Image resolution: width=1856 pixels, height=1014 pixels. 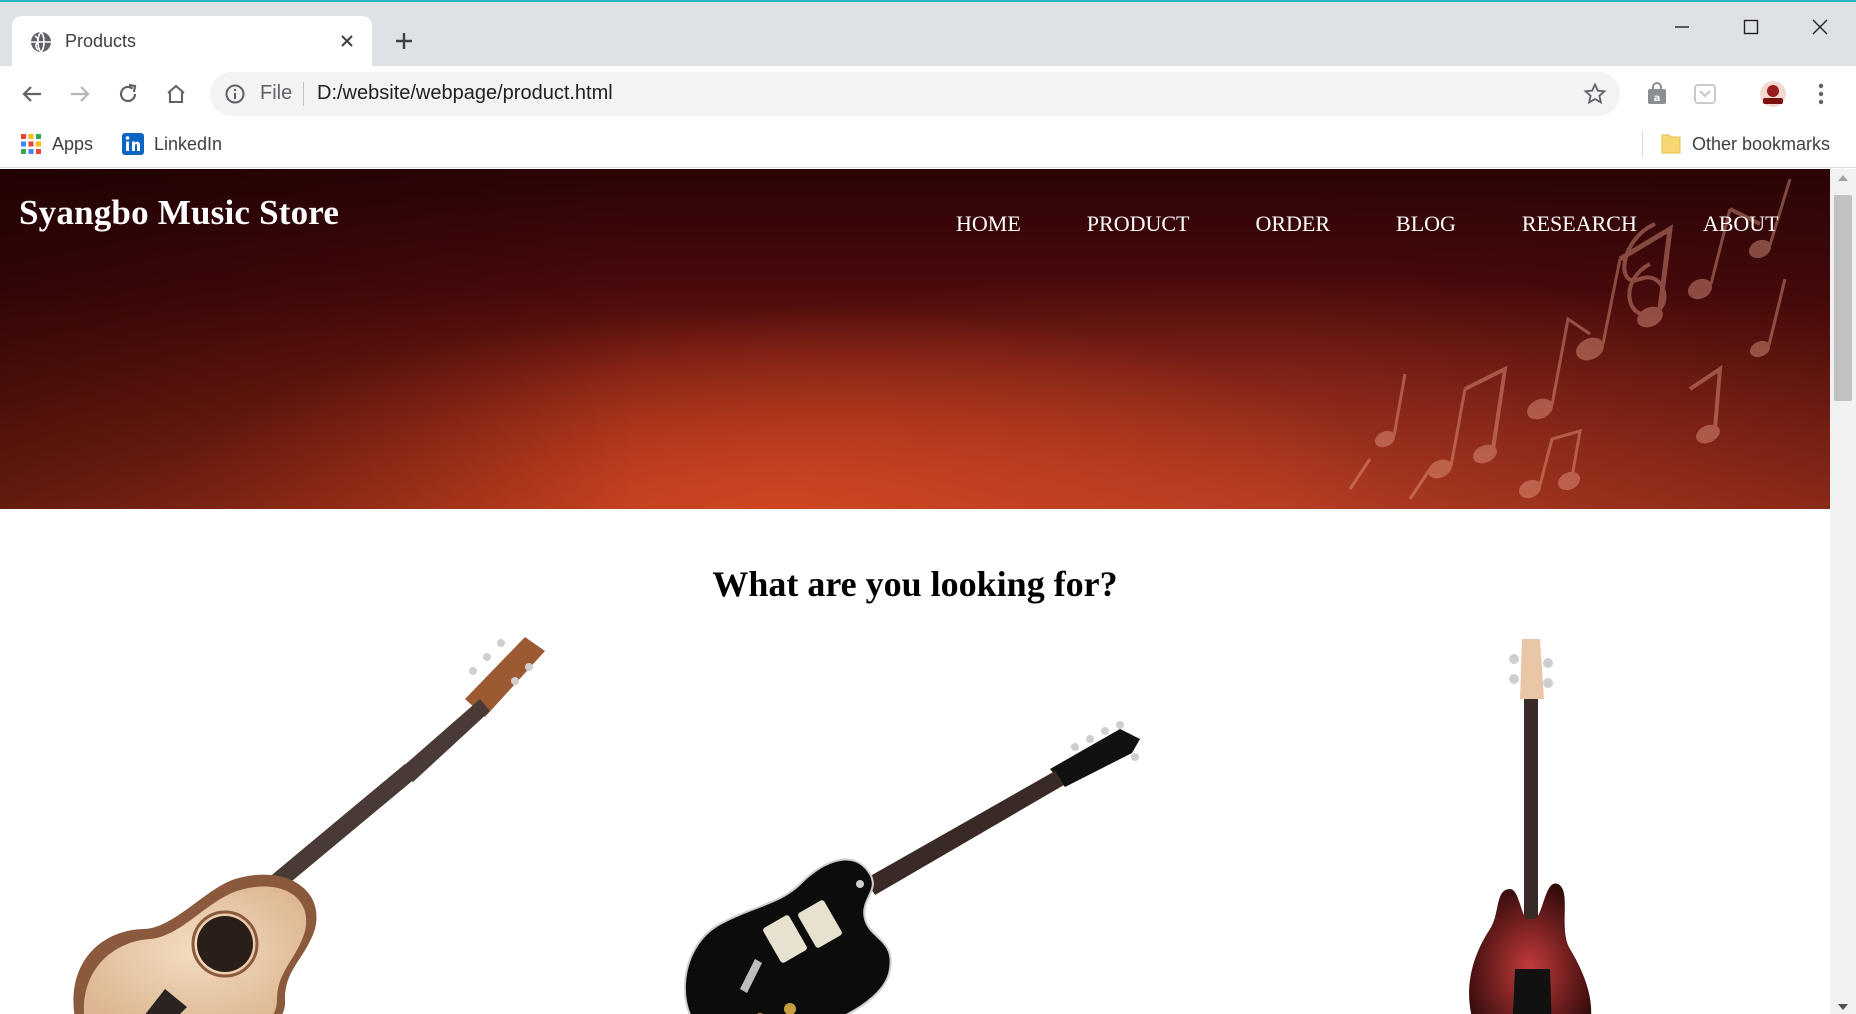 I want to click on profile-avatar-button, so click(x=1773, y=94).